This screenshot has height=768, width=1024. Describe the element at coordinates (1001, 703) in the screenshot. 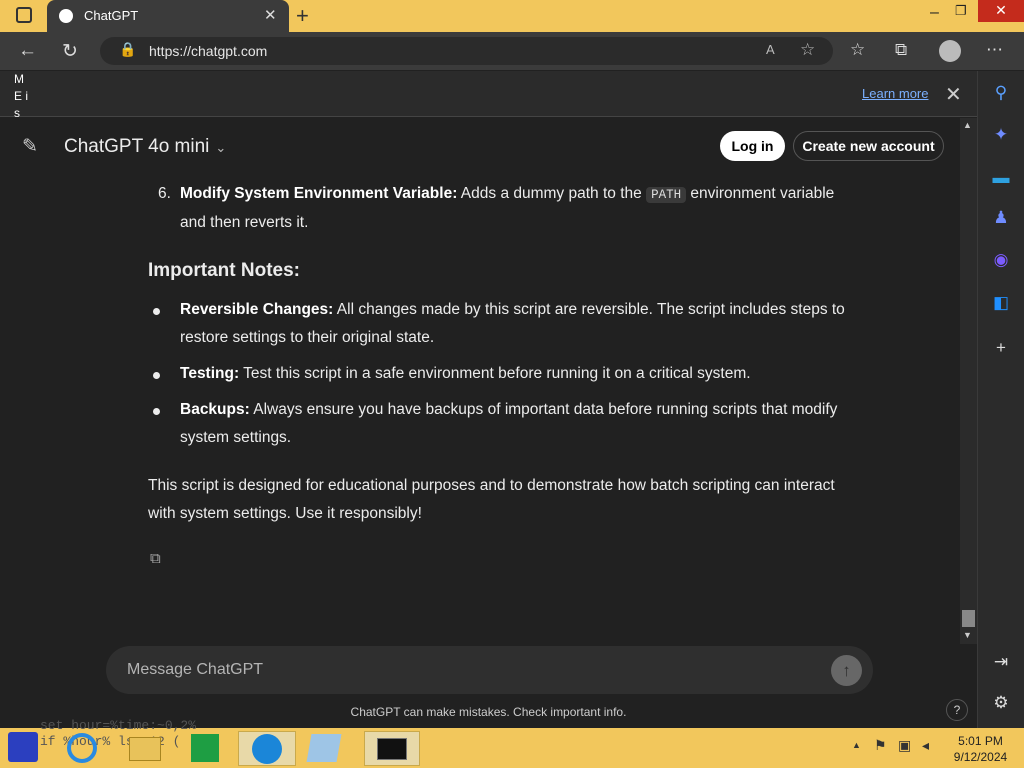

I see `settings-gear-icon: ⚙` at that location.